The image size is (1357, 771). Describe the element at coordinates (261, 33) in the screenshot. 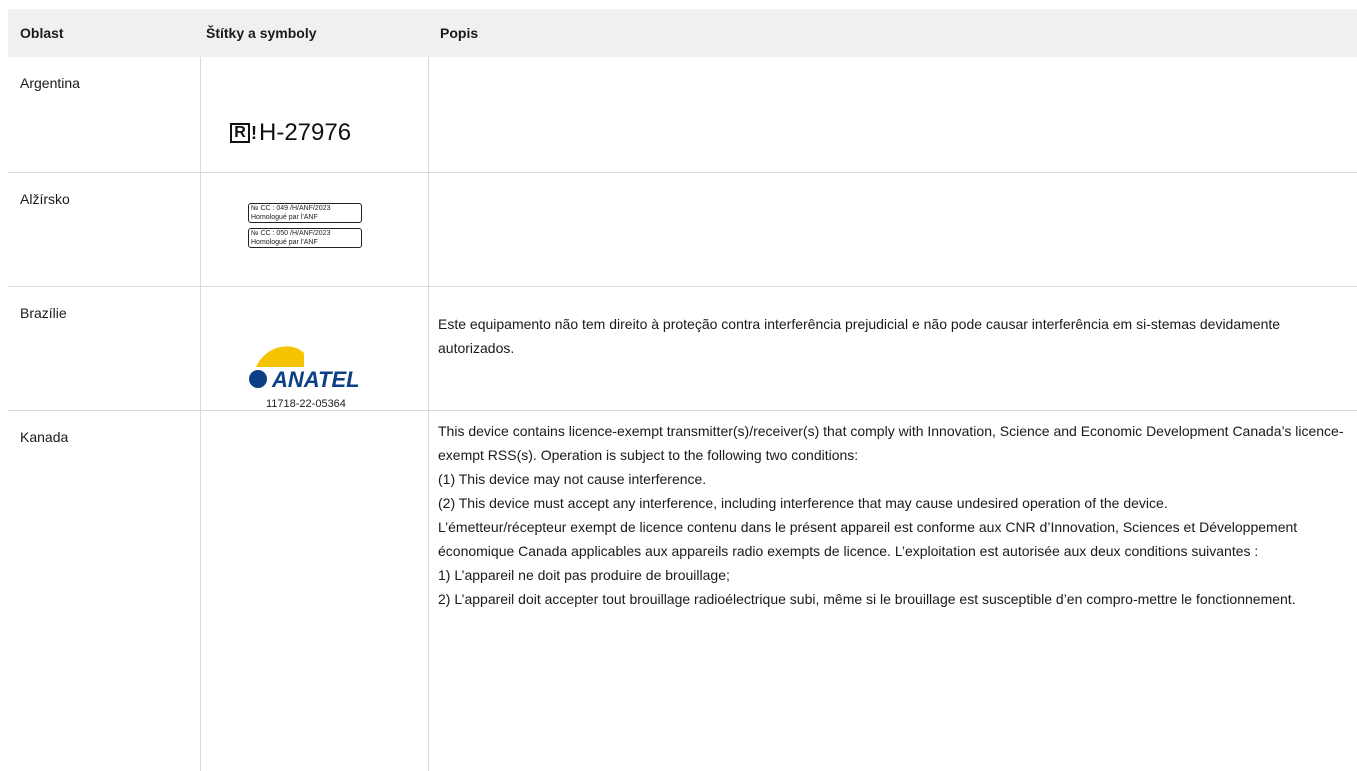

I see `header-labels: Štítky a symboly` at that location.